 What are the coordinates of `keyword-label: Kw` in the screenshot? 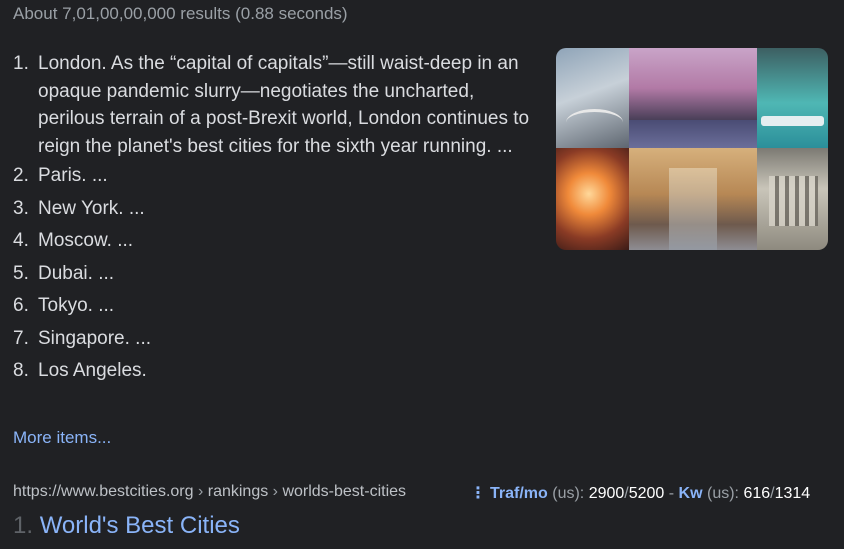 It's located at (690, 493).